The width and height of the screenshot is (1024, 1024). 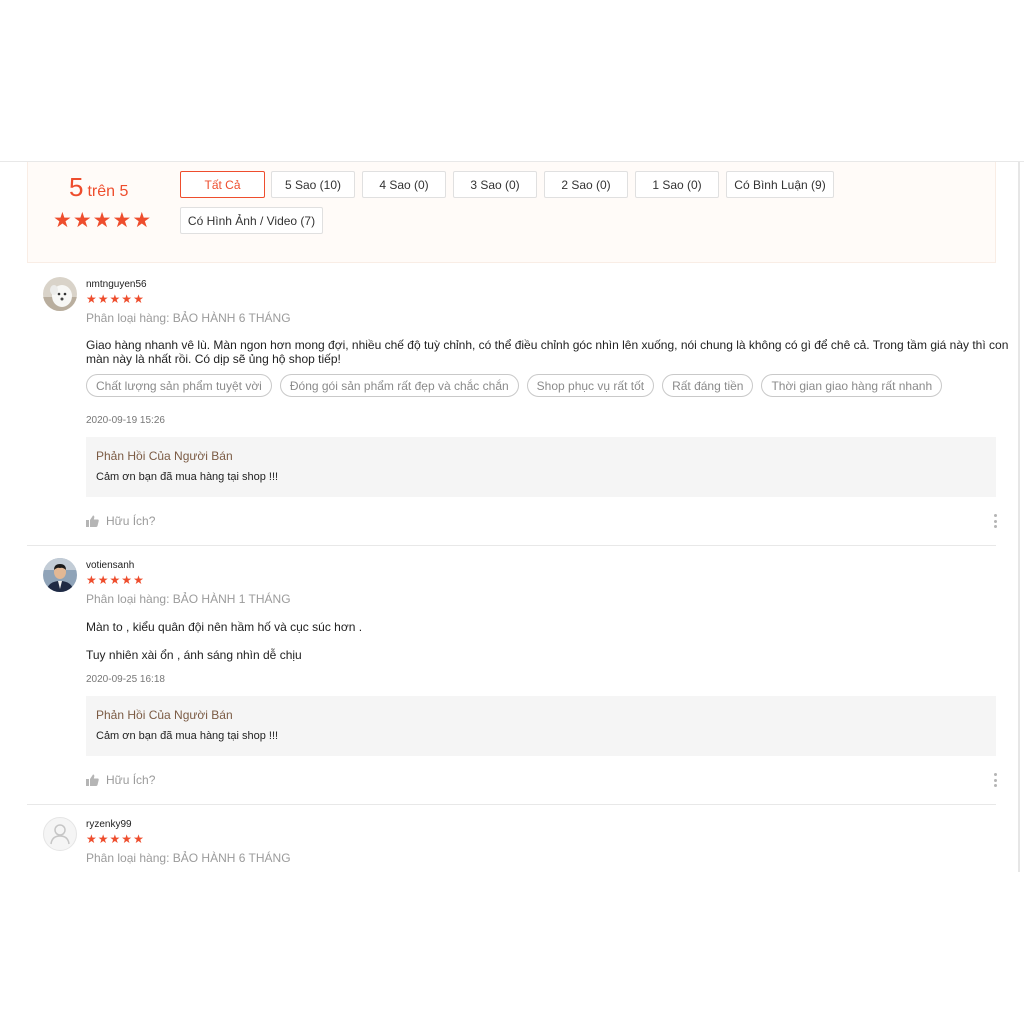 What do you see at coordinates (125, 679) in the screenshot?
I see `review-time: 2020-09-25 16:18` at bounding box center [125, 679].